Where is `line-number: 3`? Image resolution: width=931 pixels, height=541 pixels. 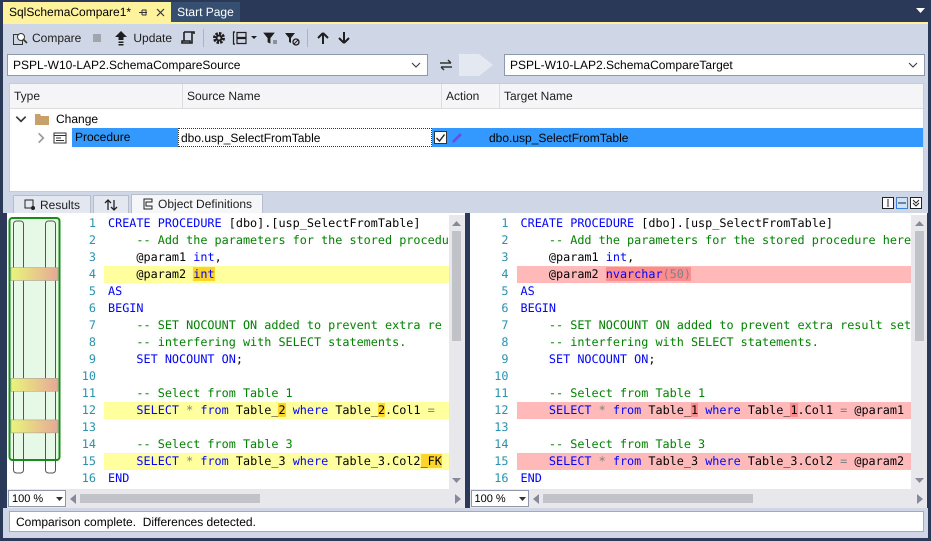 line-number: 3 is located at coordinates (92, 257).